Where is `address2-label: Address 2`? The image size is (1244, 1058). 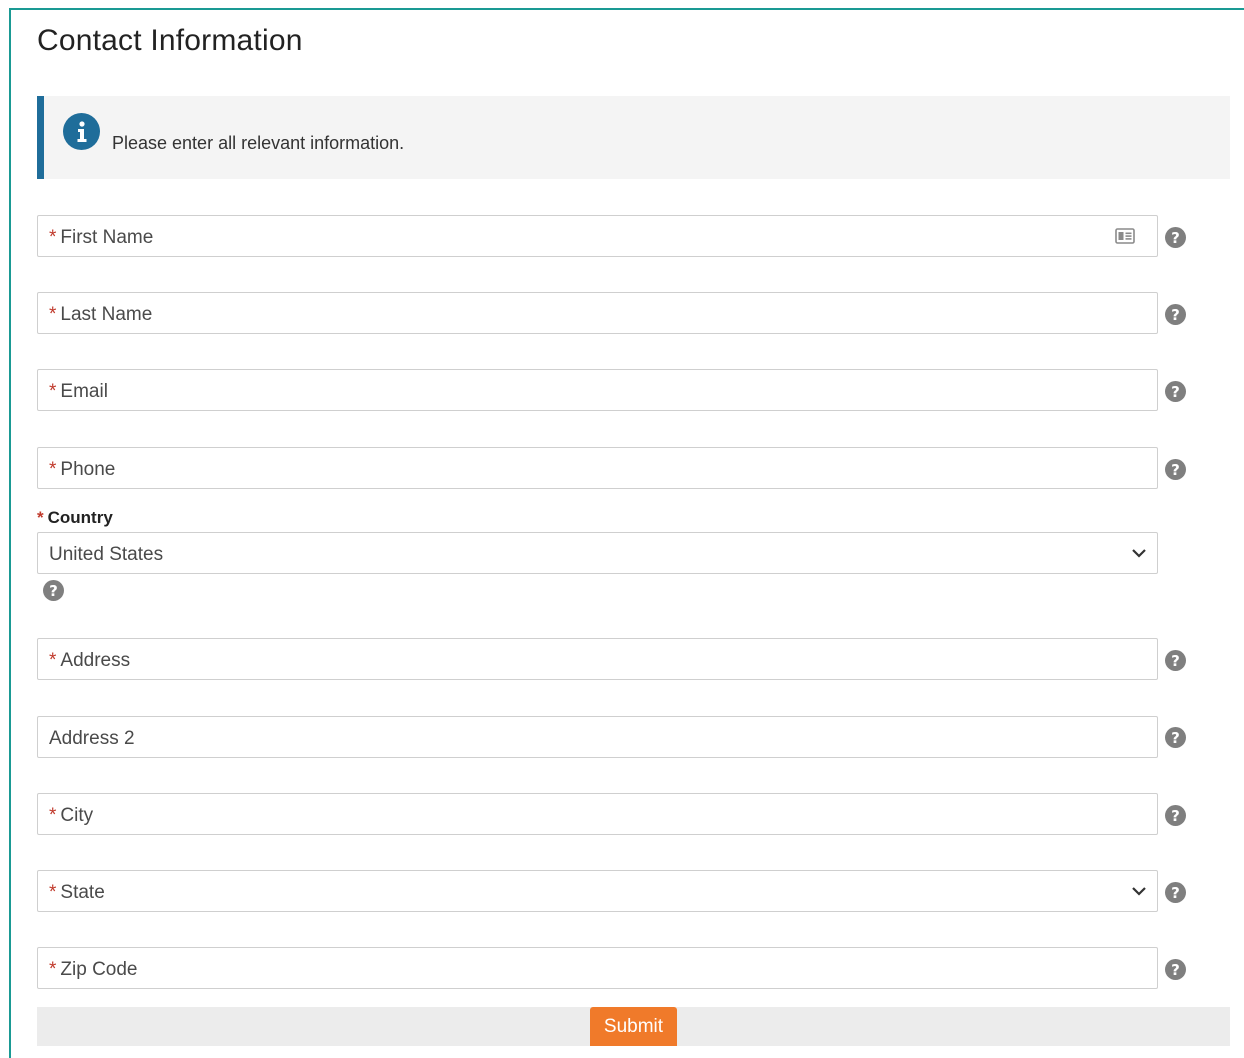 address2-label: Address 2 is located at coordinates (92, 738).